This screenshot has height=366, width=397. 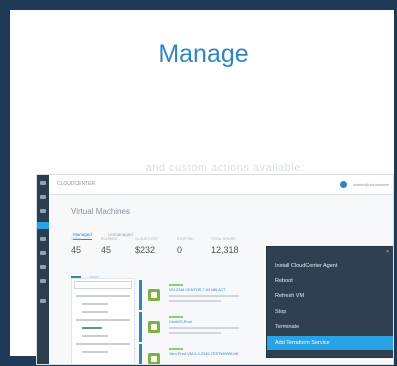 What do you see at coordinates (330, 266) in the screenshot?
I see `menu-item-install-agent: Install CloudCenter Agent` at bounding box center [330, 266].